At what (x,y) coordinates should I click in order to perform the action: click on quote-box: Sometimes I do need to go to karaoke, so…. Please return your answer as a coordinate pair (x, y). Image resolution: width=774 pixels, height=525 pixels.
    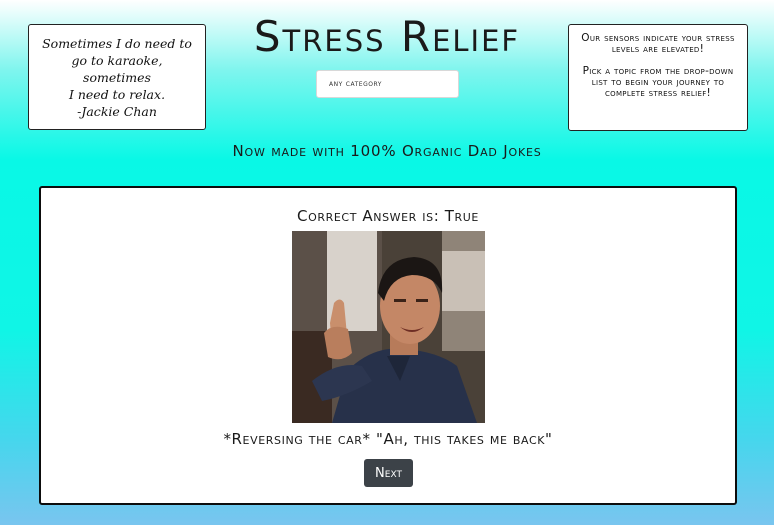
    Looking at the image, I should click on (117, 77).